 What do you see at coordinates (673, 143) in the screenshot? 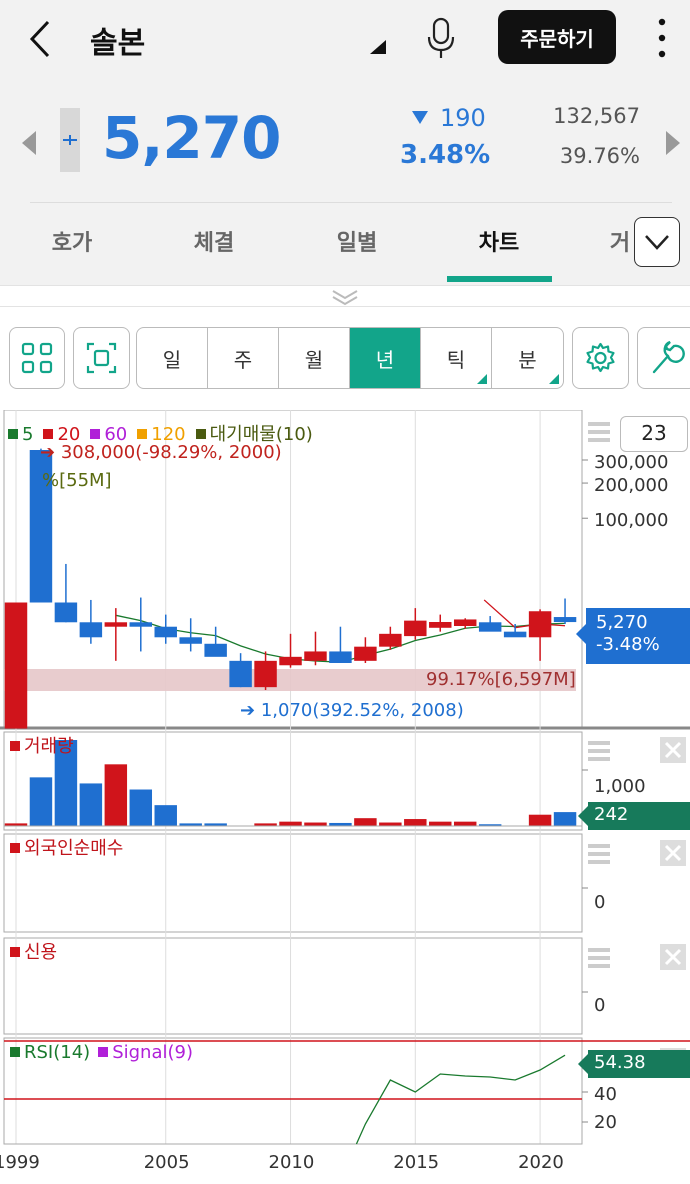
I see `next-stock-icon` at bounding box center [673, 143].